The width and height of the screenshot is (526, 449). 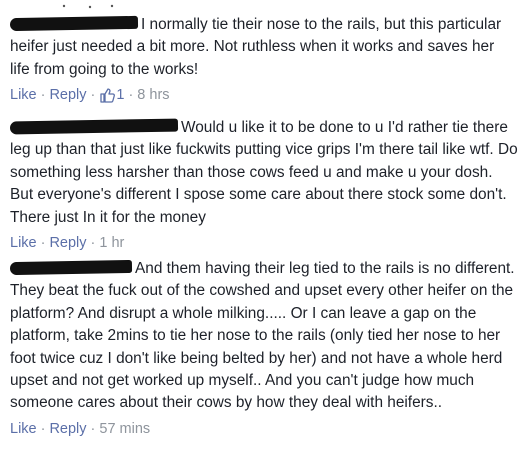 I want to click on comment-actions: Like · Reply · 1 · 8 hrs, so click(x=90, y=95).